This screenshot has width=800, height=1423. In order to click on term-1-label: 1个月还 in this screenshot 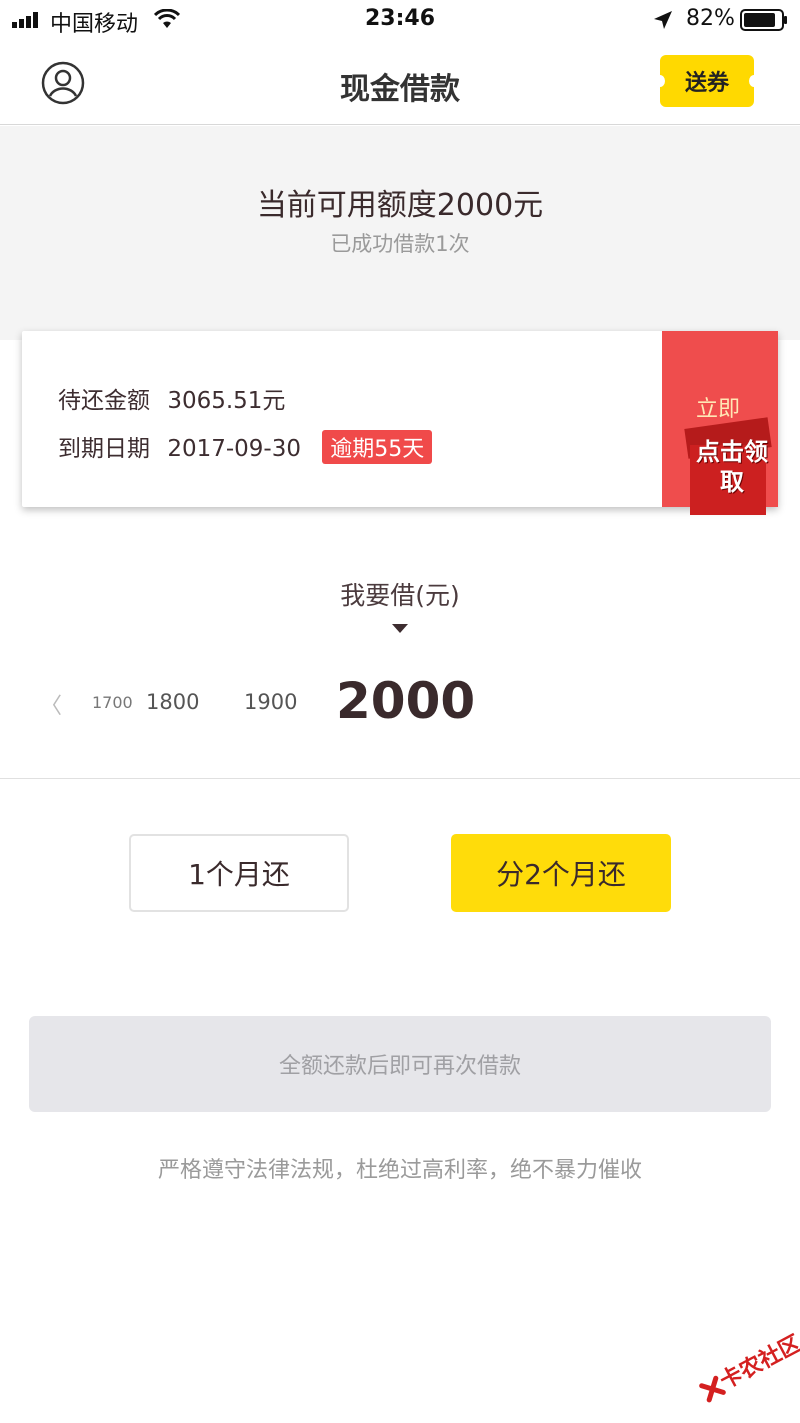, I will do `click(239, 874)`.